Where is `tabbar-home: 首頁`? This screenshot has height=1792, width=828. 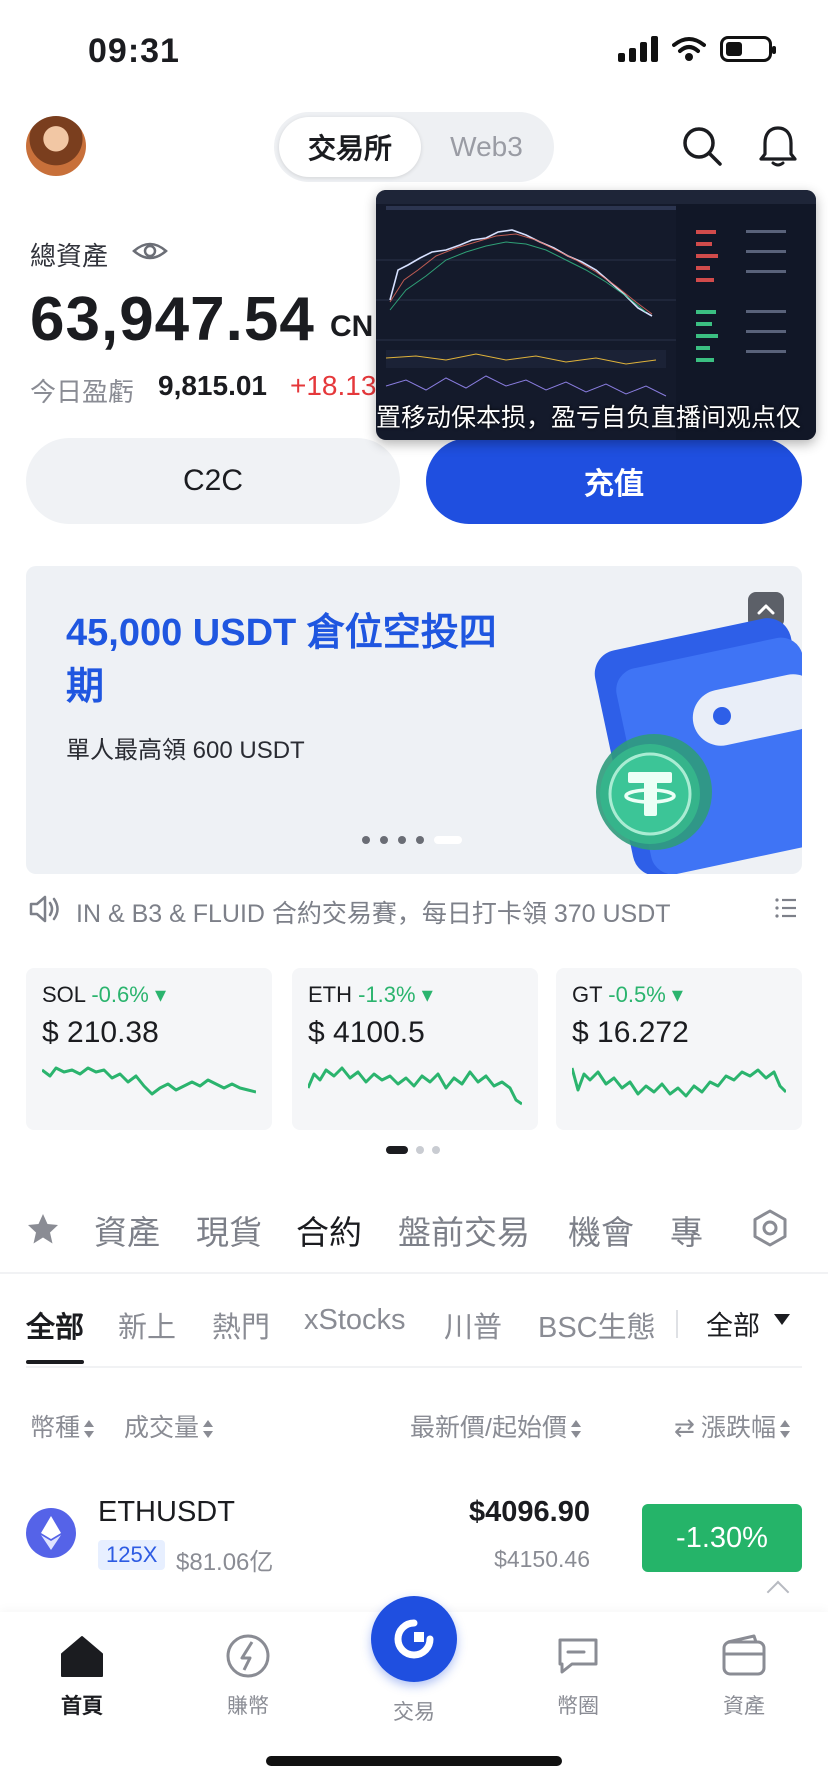 tabbar-home: 首頁 is located at coordinates (82, 1676).